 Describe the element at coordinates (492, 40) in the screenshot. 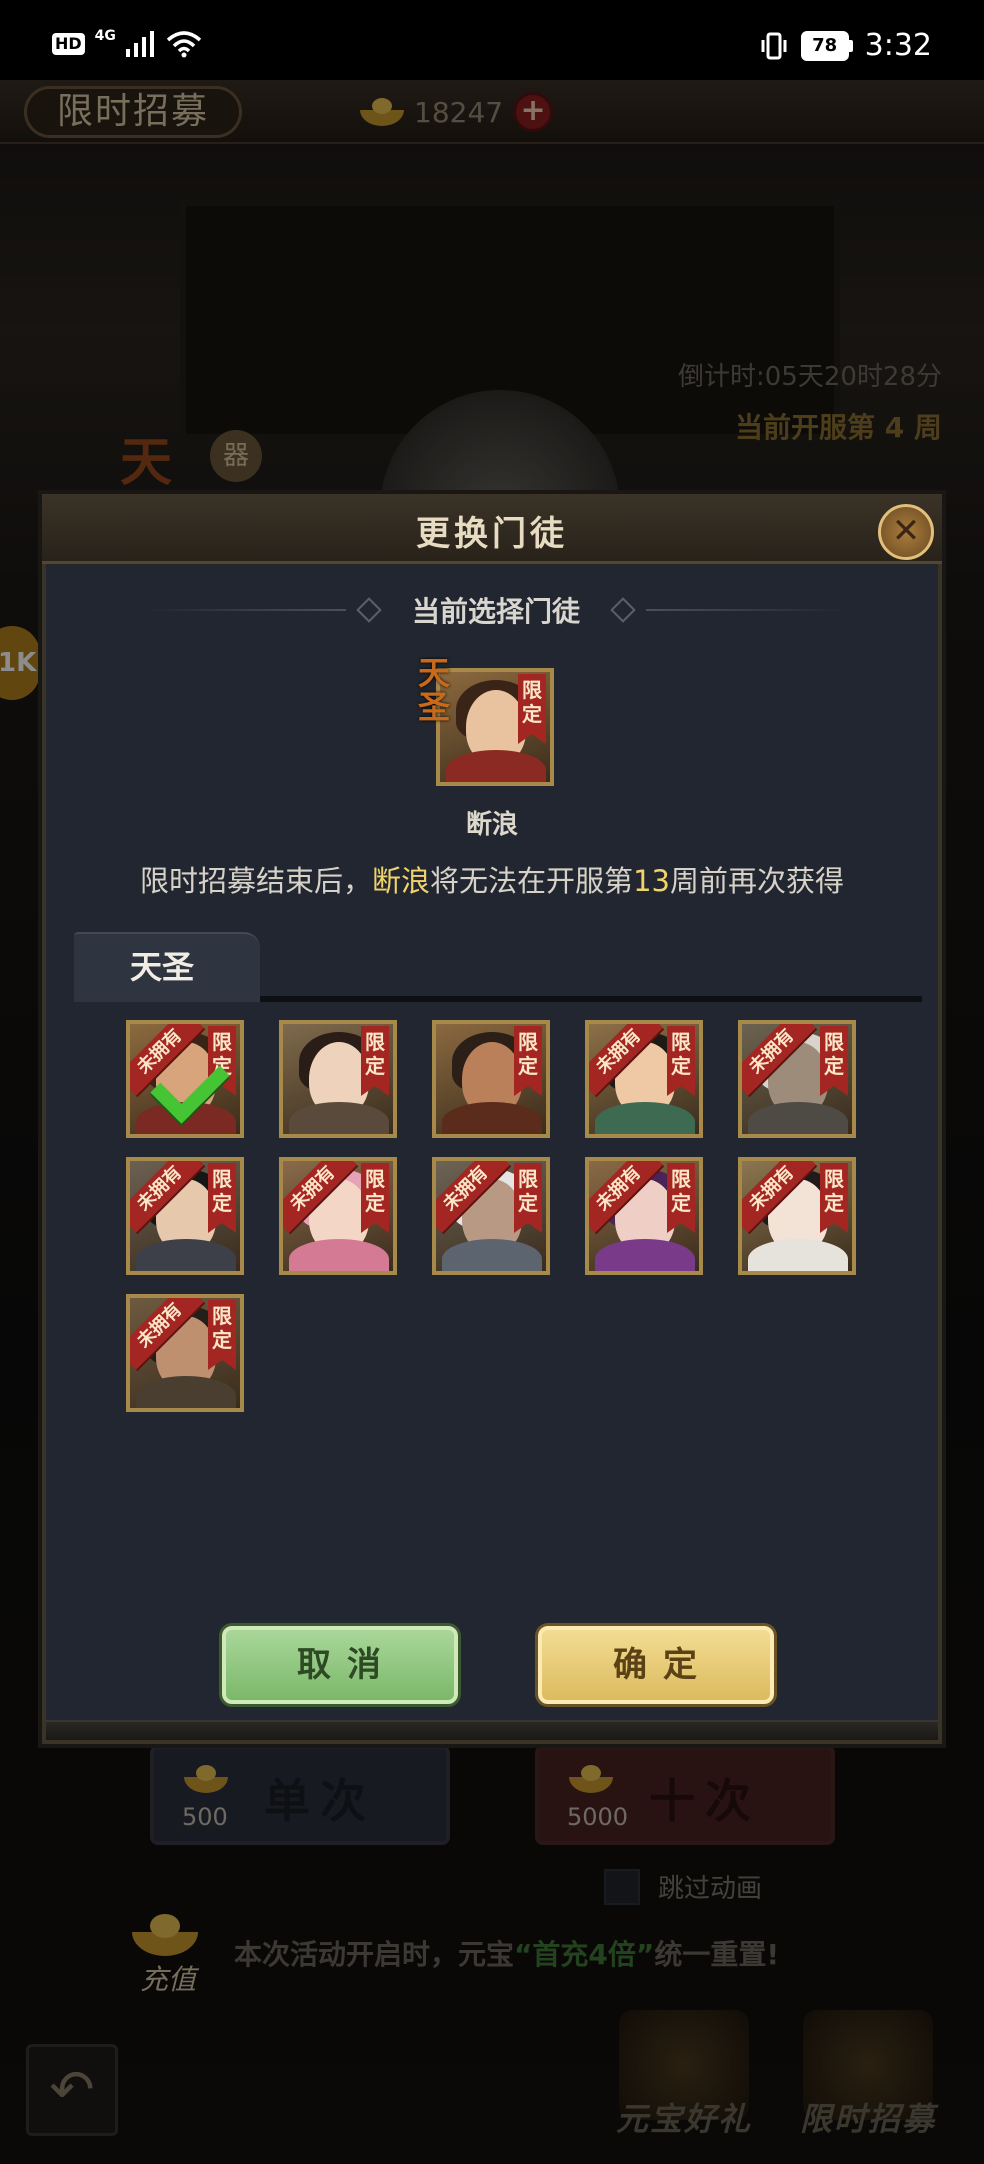

I see `status-bar: HD 4G 78 3:32` at that location.